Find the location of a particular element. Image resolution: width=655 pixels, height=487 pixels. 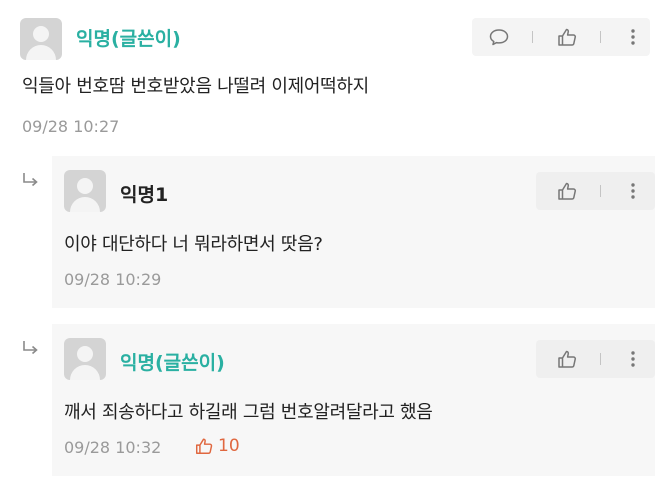

reply-timestamp: 09/28 10:32 is located at coordinates (113, 447).